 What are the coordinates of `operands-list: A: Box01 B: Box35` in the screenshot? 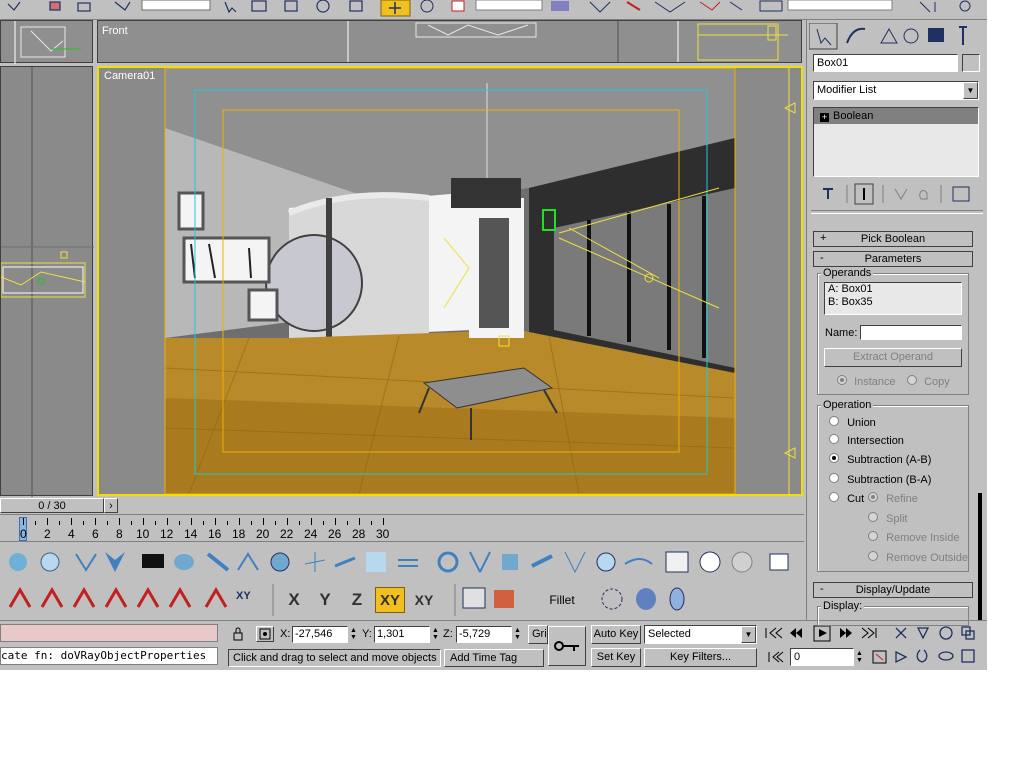 It's located at (893, 298).